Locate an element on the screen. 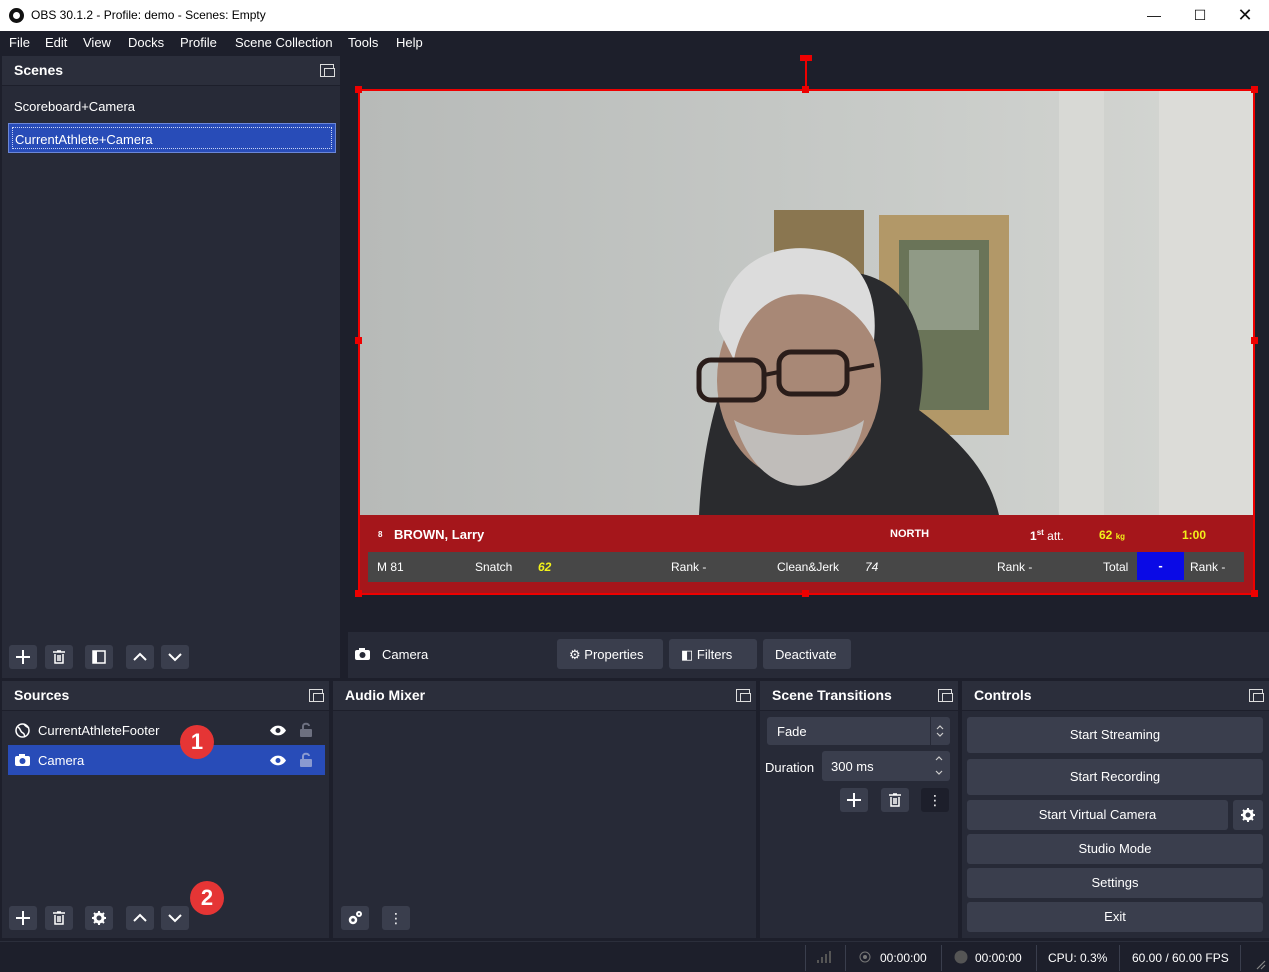 The width and height of the screenshot is (1269, 972). chevron-down-icon is located at coordinates (175, 918).